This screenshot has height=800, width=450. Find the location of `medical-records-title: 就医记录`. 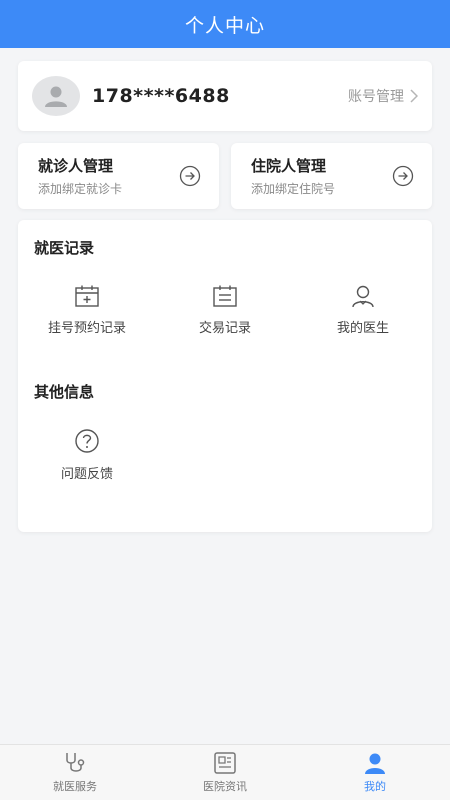

medical-records-title: 就医记录 is located at coordinates (64, 248).